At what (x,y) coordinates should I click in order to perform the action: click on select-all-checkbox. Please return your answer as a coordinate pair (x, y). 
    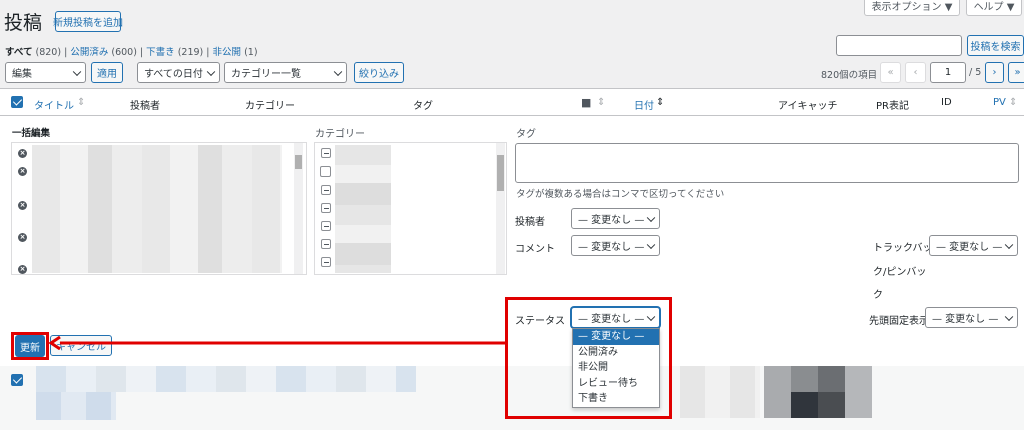
    Looking at the image, I should click on (17, 102).